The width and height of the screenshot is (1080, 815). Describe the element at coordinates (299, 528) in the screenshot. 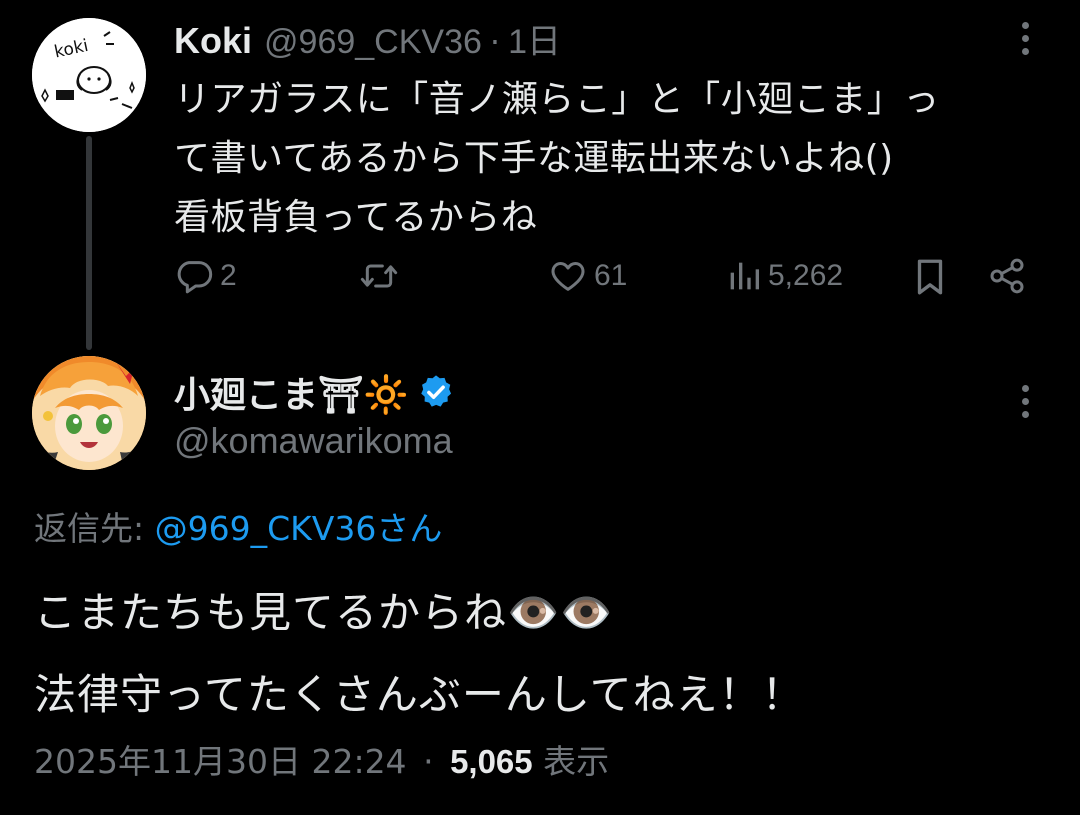

I see `reply-to-mention: @969_CKV36さん` at that location.